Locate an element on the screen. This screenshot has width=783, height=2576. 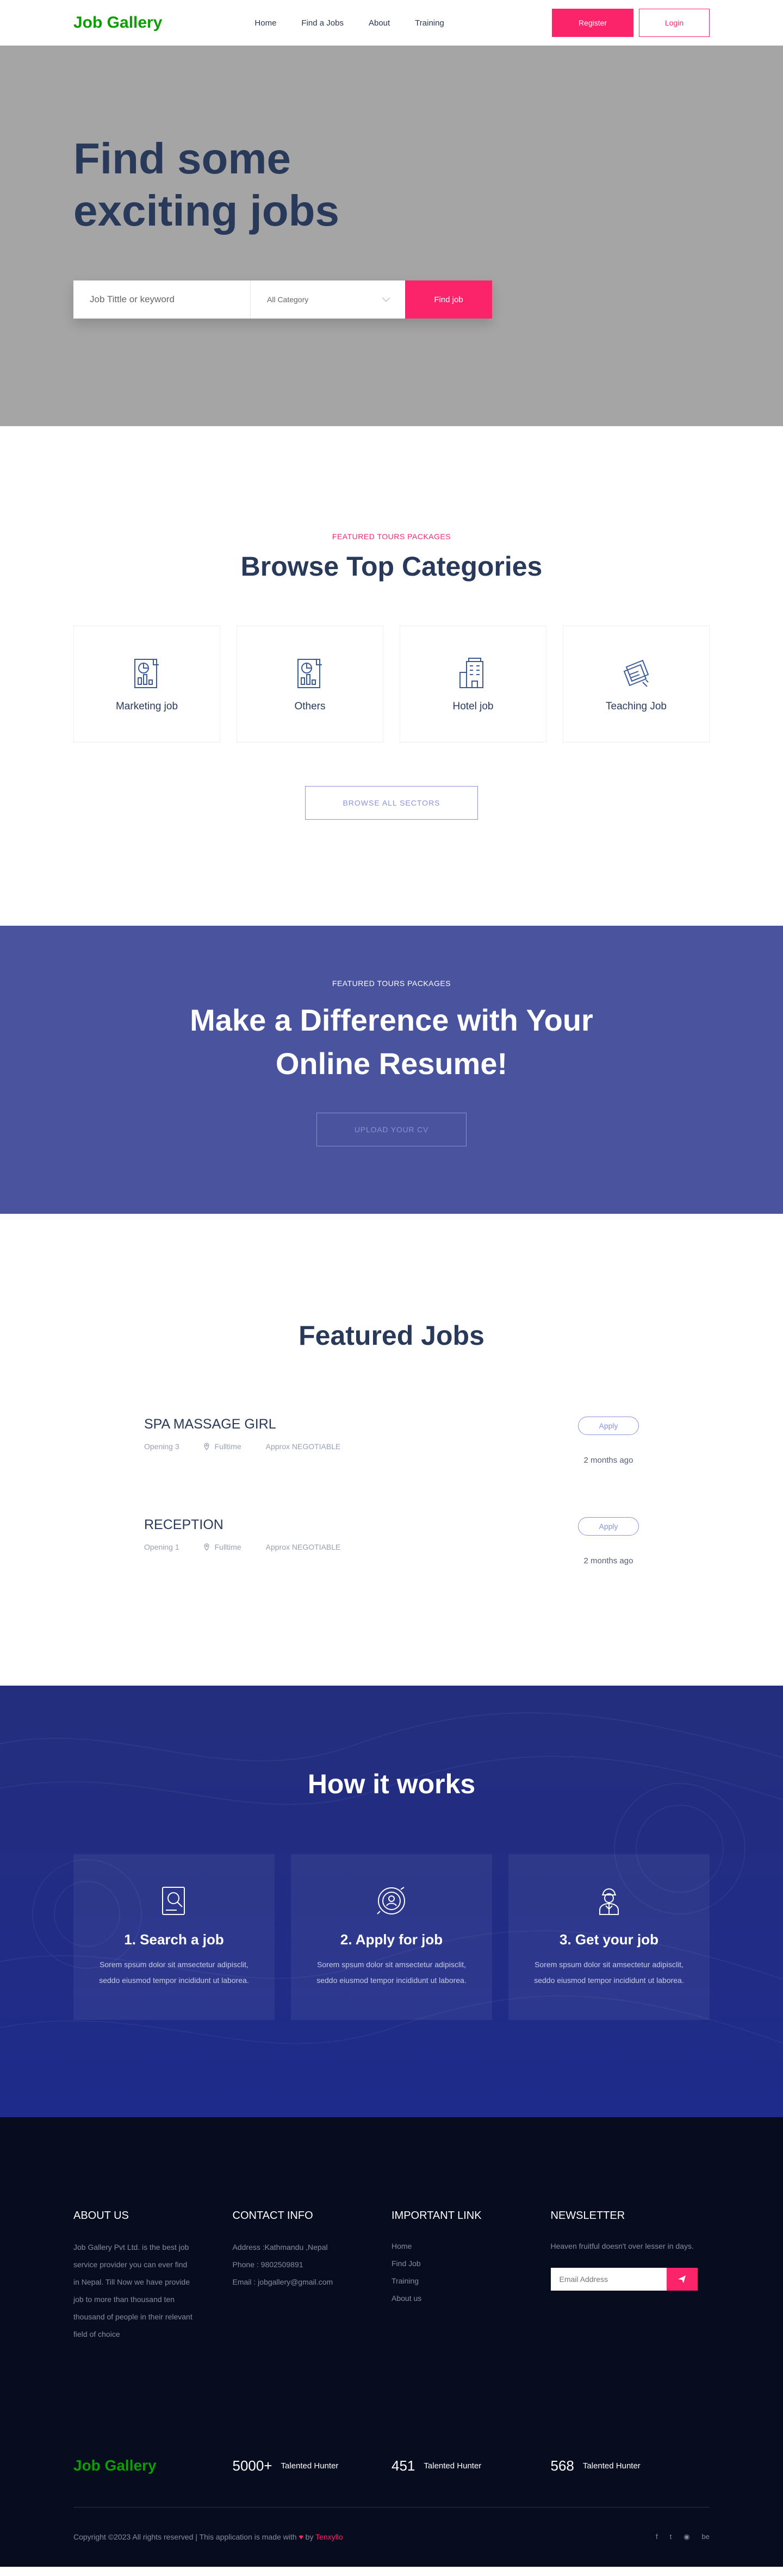
category-card-teaching: Teaching Job is located at coordinates (636, 685).